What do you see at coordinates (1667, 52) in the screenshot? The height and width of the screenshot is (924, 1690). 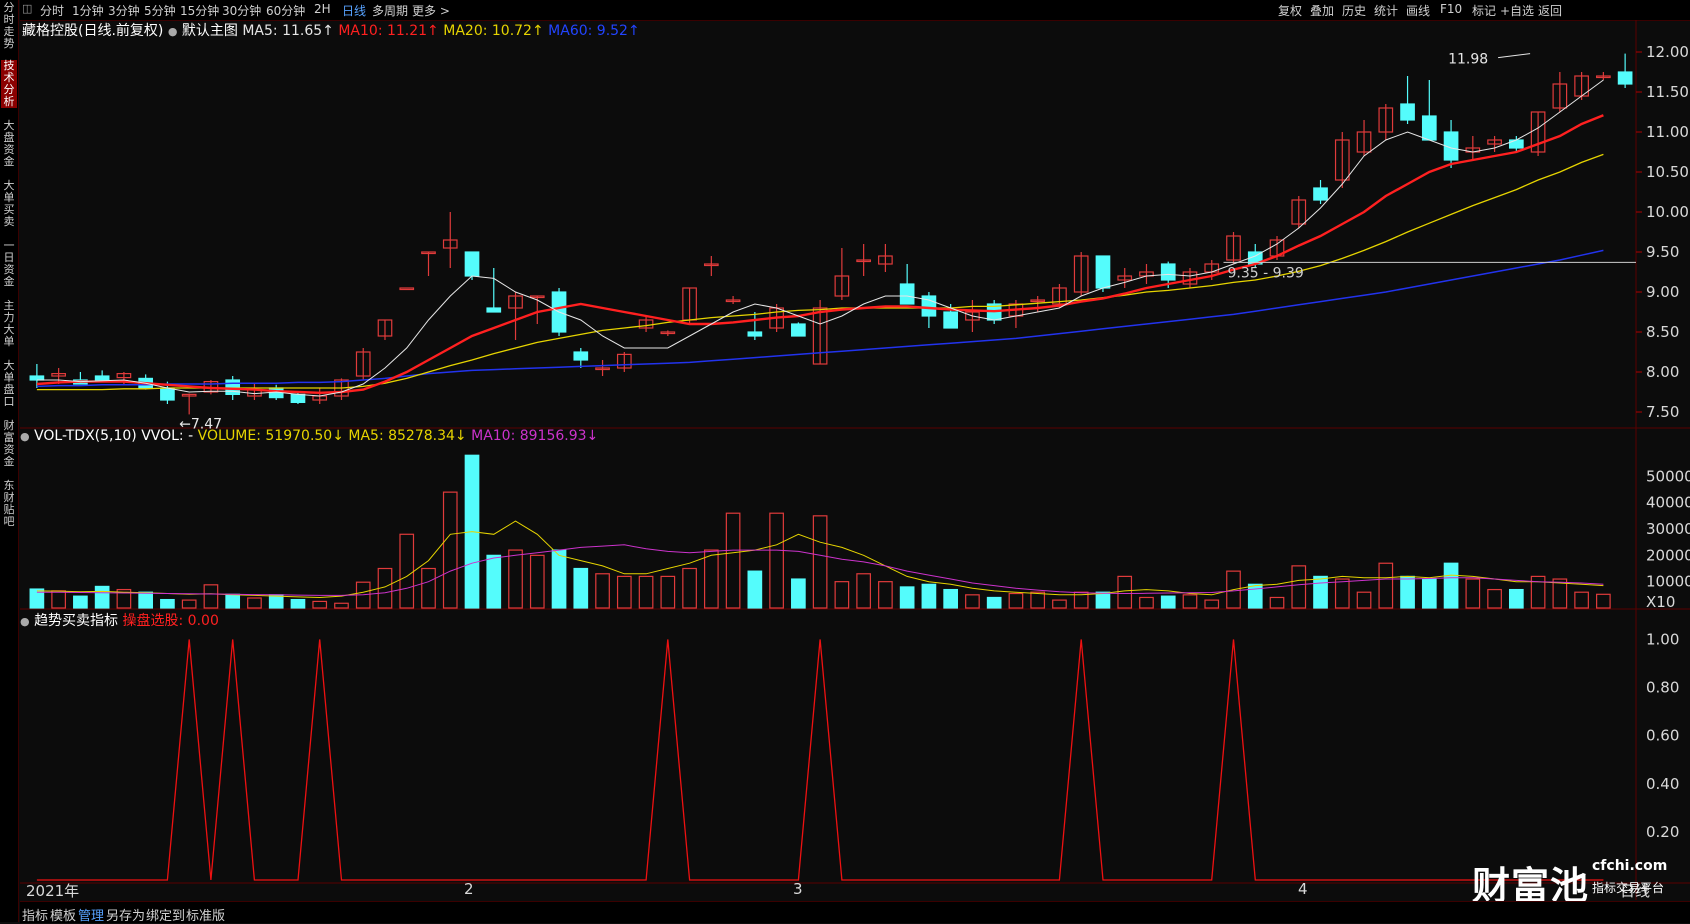 I see `price-label-0: 12.00` at bounding box center [1667, 52].